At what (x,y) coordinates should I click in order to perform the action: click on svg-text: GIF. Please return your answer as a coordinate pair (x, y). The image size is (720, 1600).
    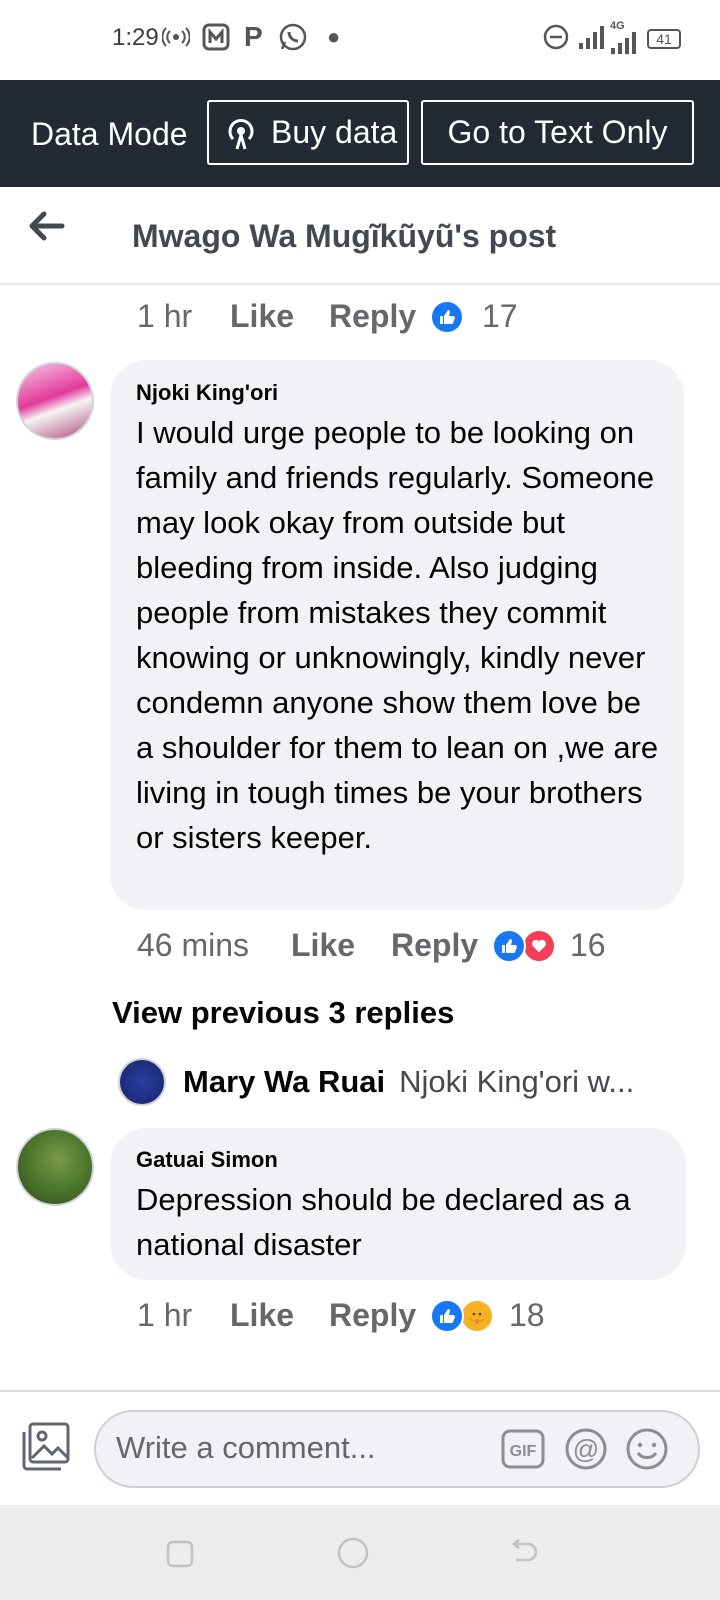
    Looking at the image, I should click on (523, 1451).